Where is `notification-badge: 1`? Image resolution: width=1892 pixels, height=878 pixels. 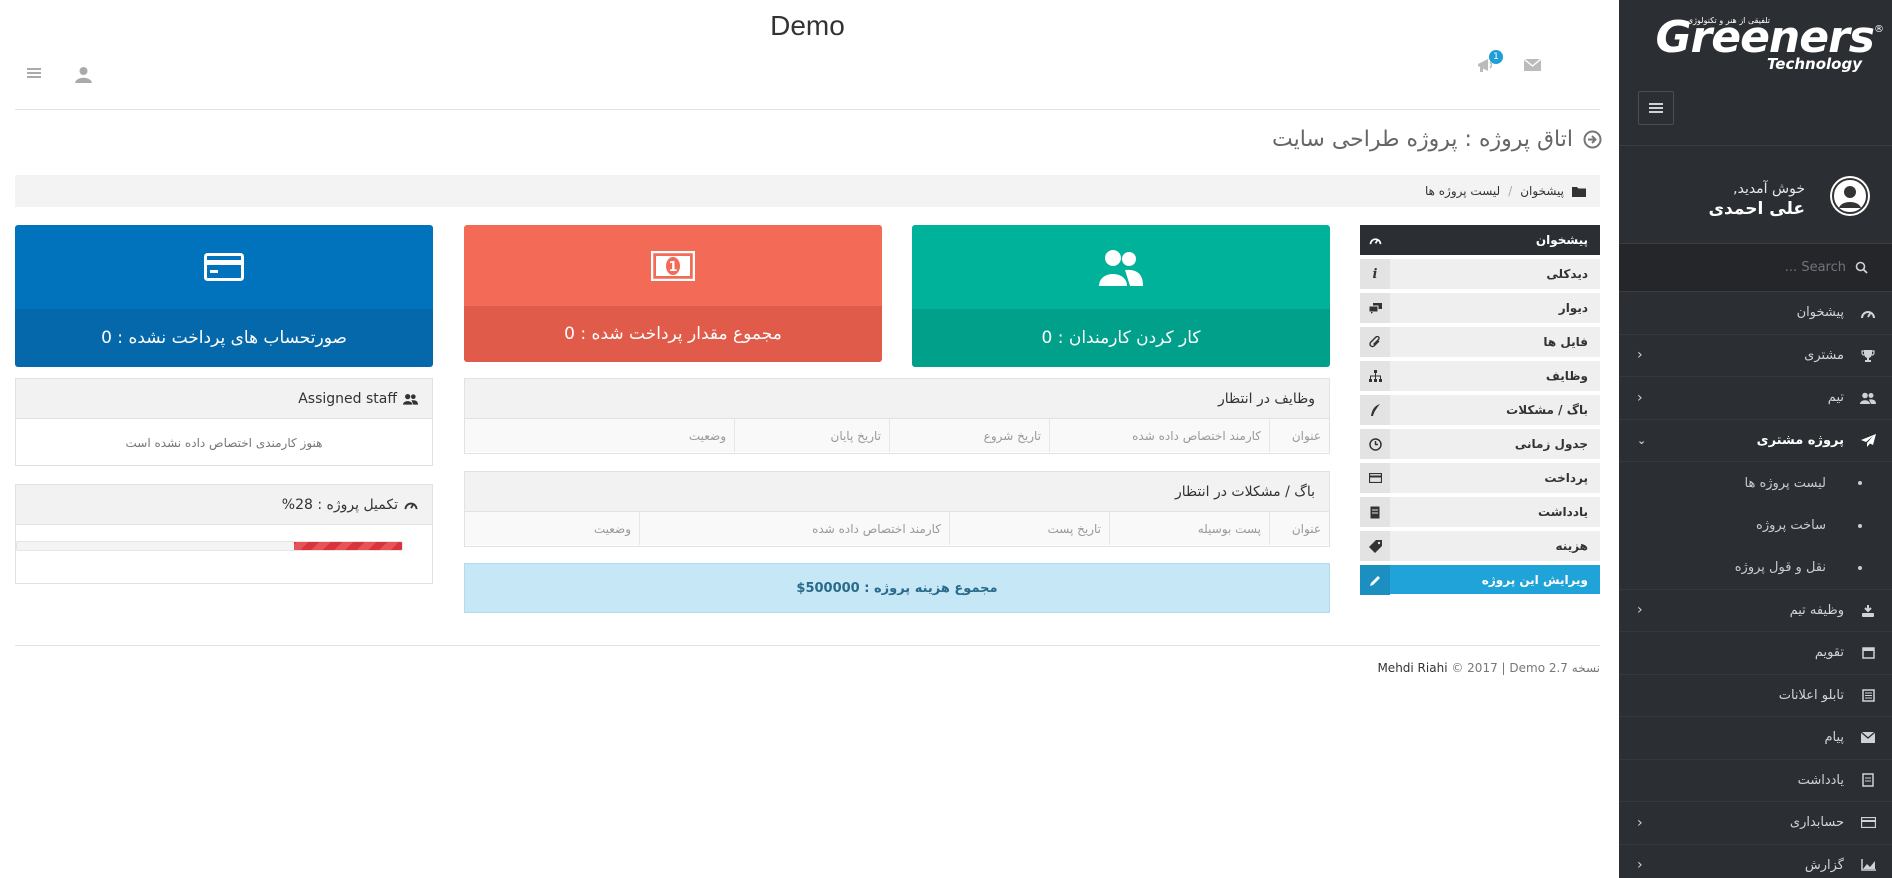 notification-badge: 1 is located at coordinates (1496, 57).